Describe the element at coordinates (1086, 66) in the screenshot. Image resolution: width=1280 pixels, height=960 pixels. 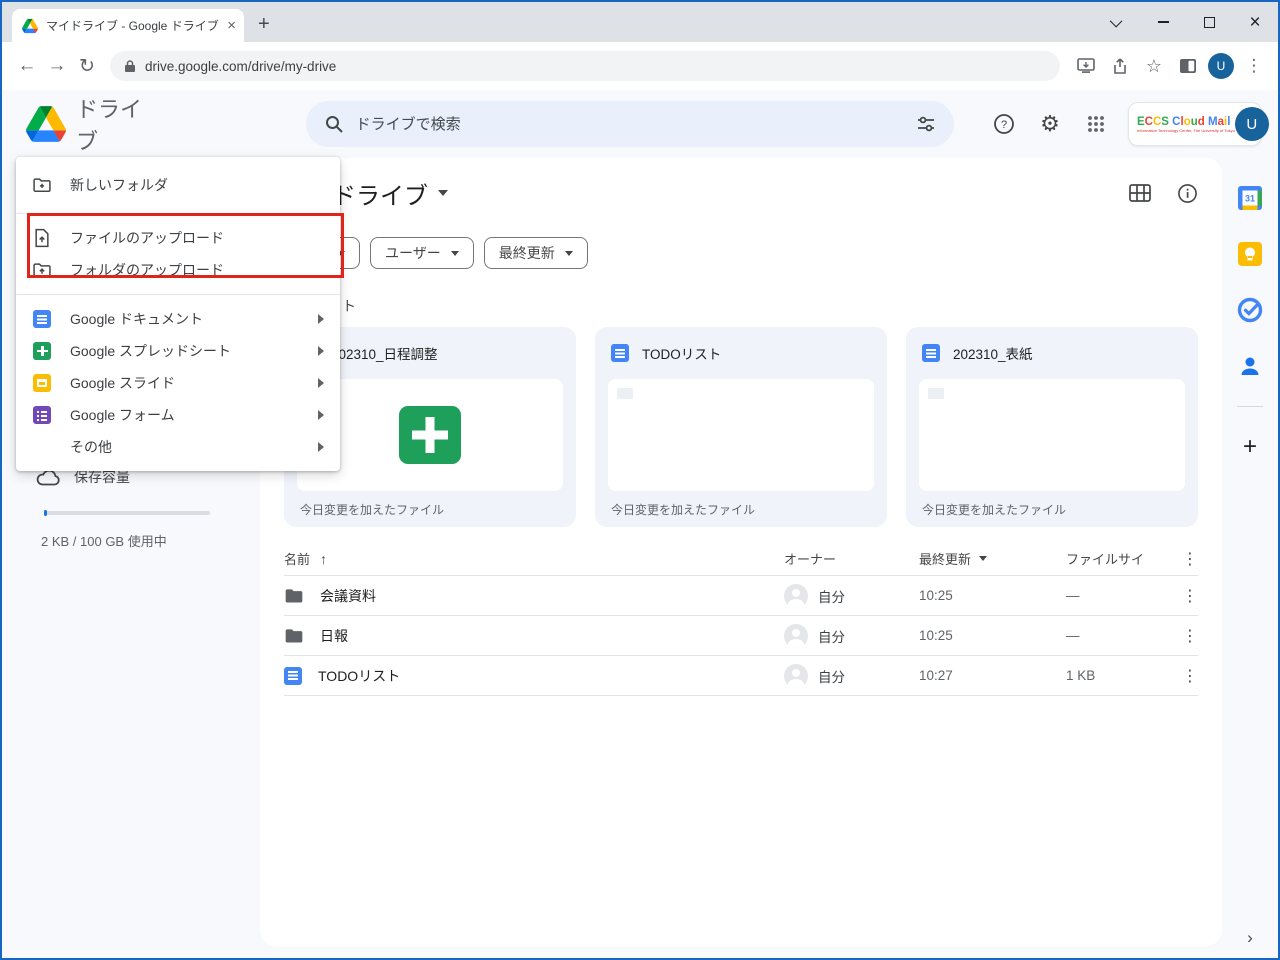
I see `install-app-icon` at that location.